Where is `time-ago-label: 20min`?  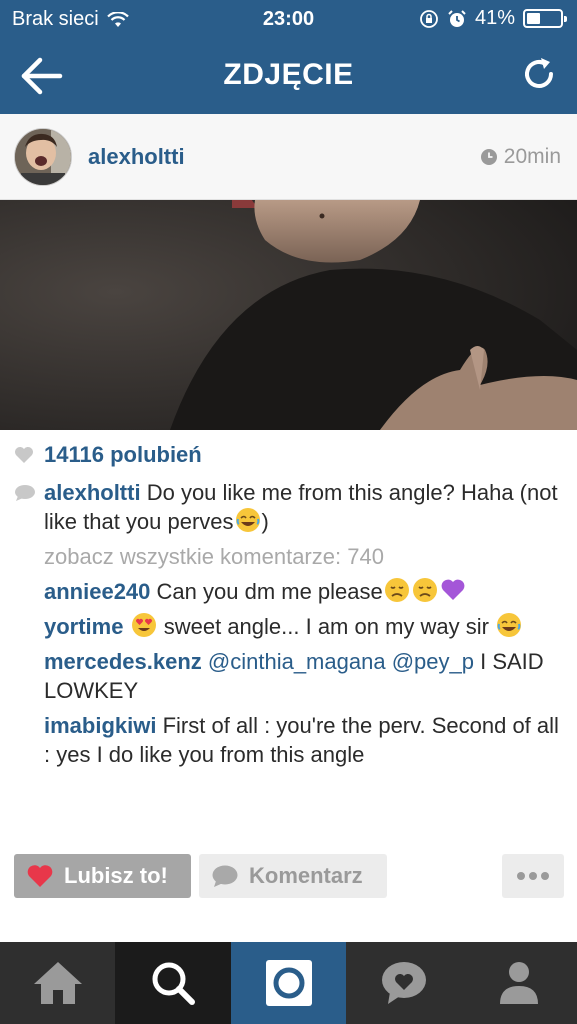 time-ago-label: 20min is located at coordinates (532, 156).